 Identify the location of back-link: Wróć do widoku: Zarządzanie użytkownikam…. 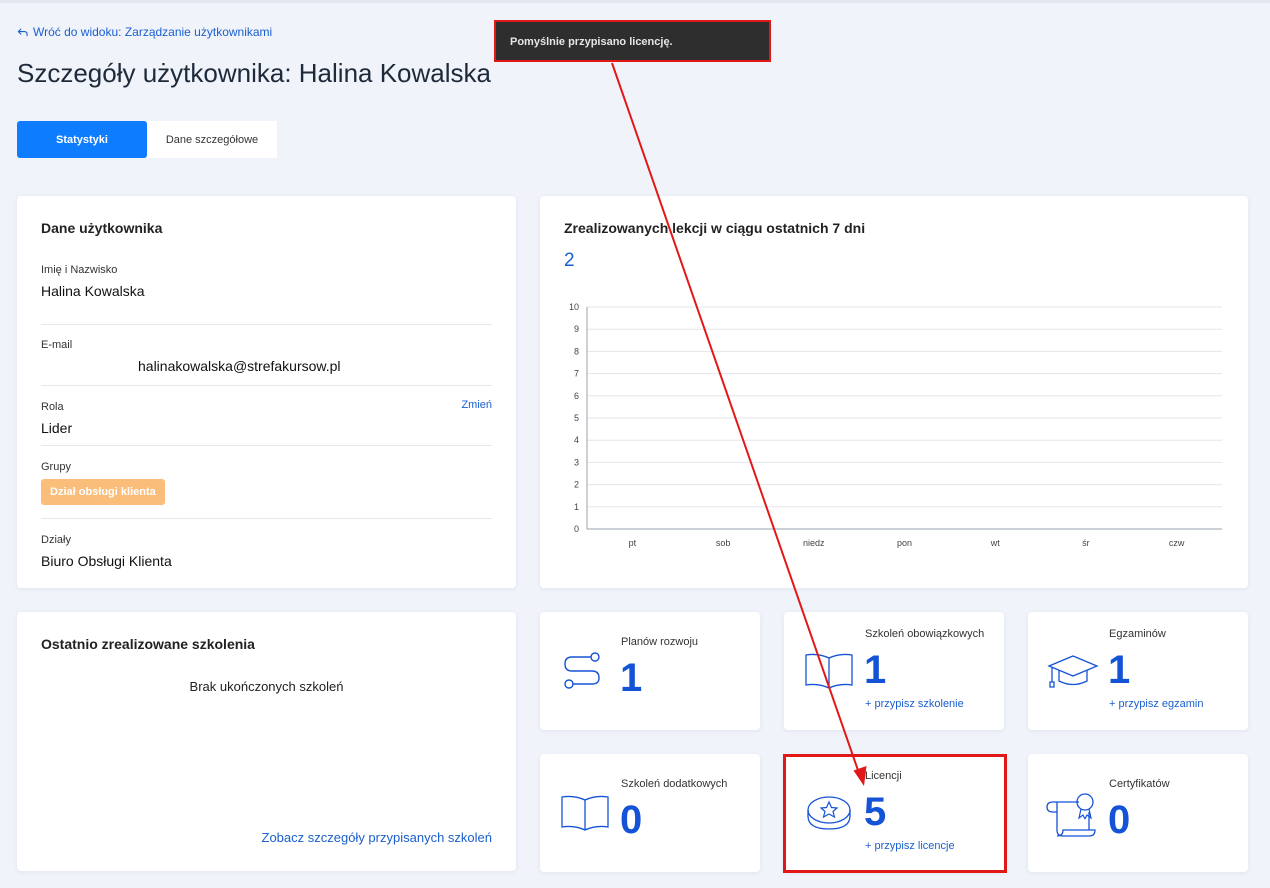
(144, 32).